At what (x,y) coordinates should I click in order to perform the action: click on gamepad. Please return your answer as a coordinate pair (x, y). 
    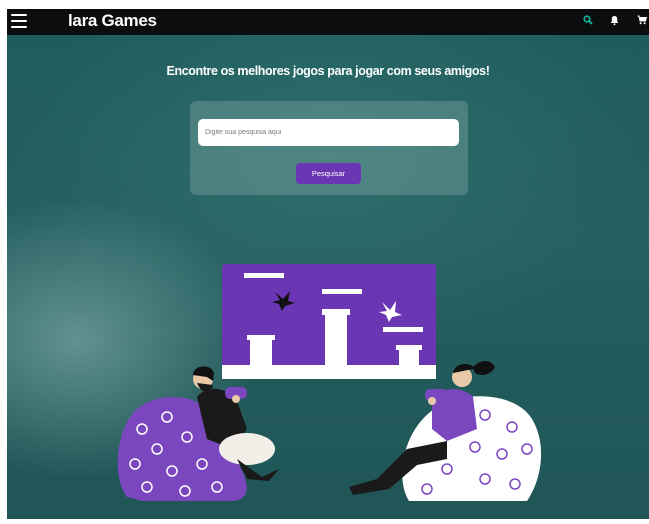
    Looking at the image, I should click on (436, 395).